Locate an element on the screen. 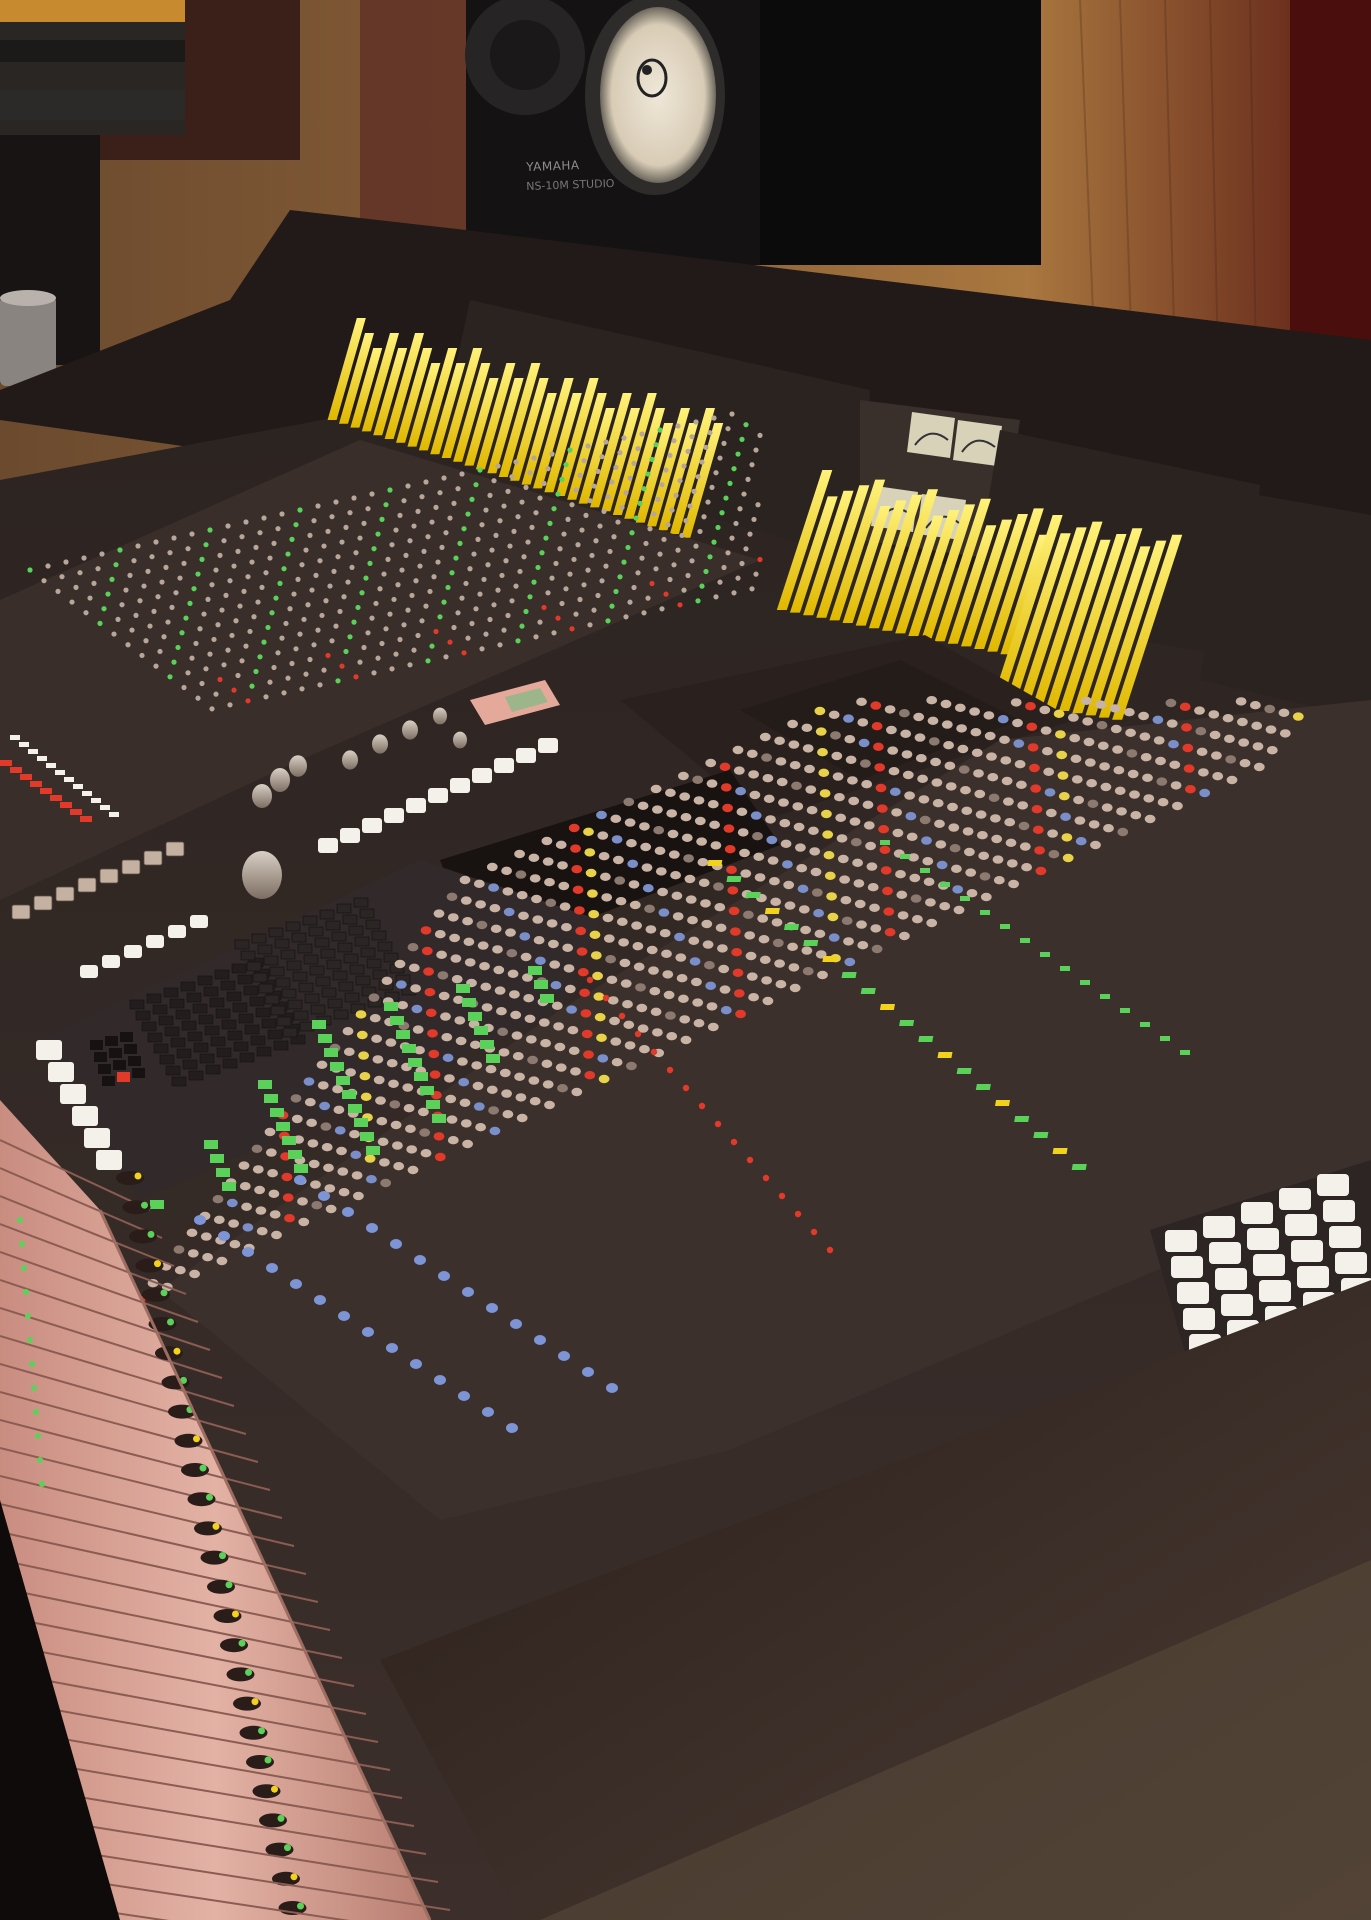  red-led is located at coordinates (6, 763).